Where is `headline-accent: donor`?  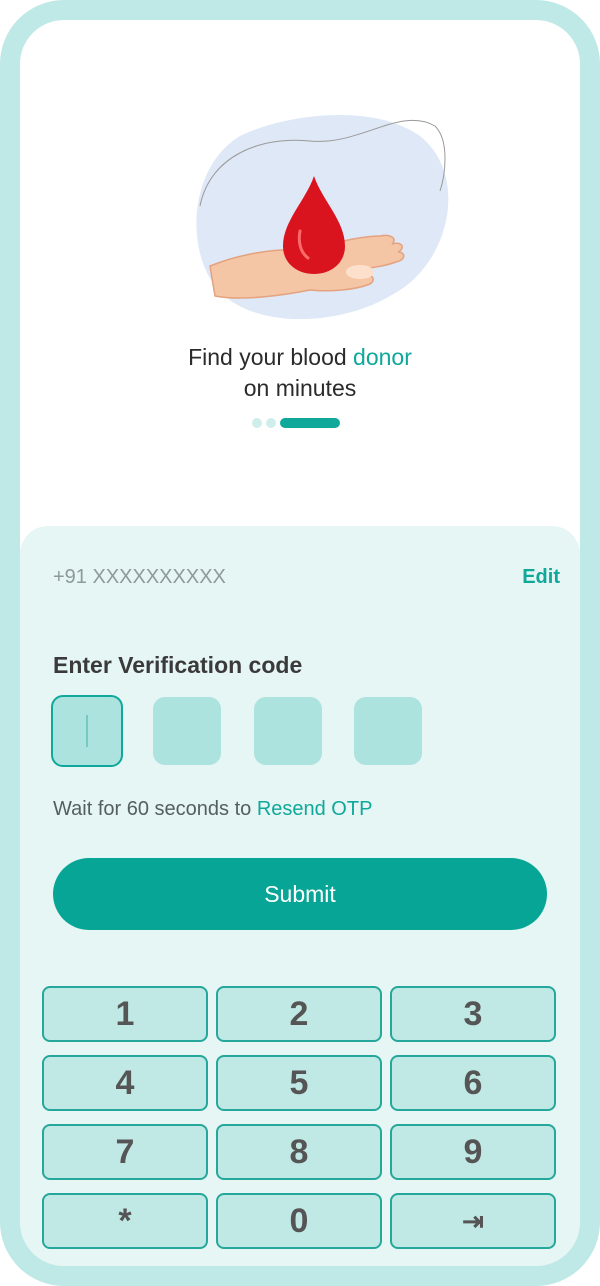 headline-accent: donor is located at coordinates (382, 357).